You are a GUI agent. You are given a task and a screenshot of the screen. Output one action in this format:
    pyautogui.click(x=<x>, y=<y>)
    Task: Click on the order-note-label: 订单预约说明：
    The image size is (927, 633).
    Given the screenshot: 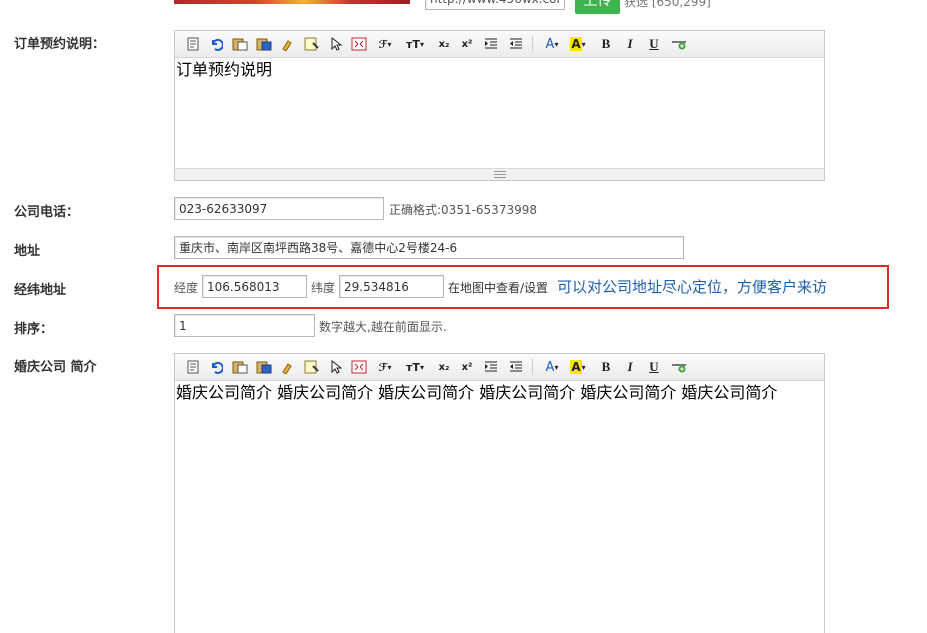 What is the action you would take?
    pyautogui.click(x=60, y=44)
    